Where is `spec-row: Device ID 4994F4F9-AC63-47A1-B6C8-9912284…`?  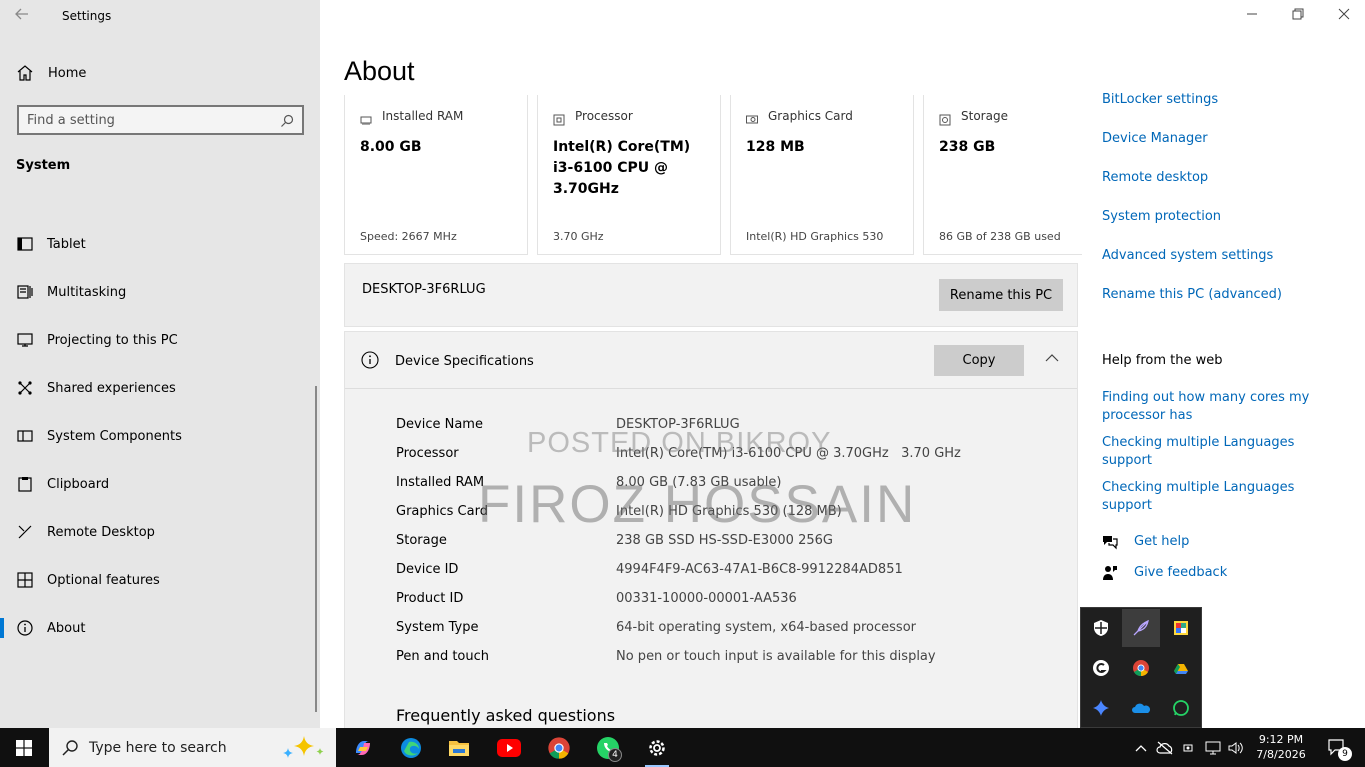
spec-row: Device ID 4994F4F9-AC63-47A1-B6C8-9912284… is located at coordinates (678, 569).